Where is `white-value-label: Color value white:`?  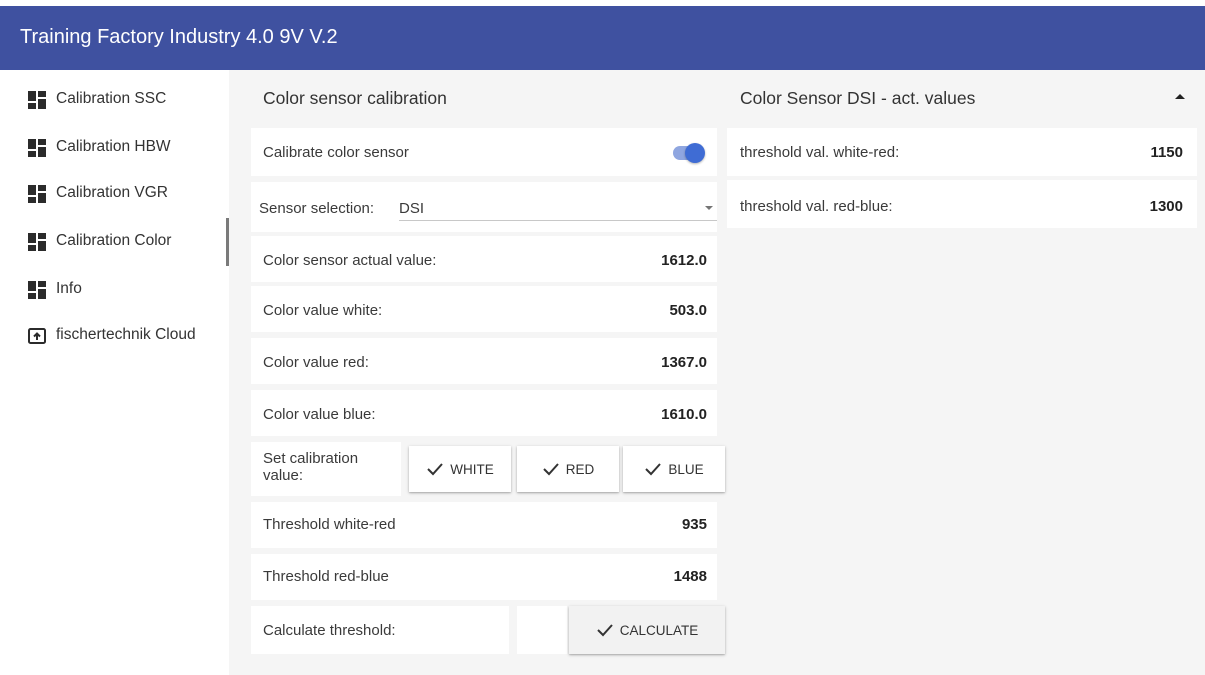 white-value-label: Color value white: is located at coordinates (323, 310).